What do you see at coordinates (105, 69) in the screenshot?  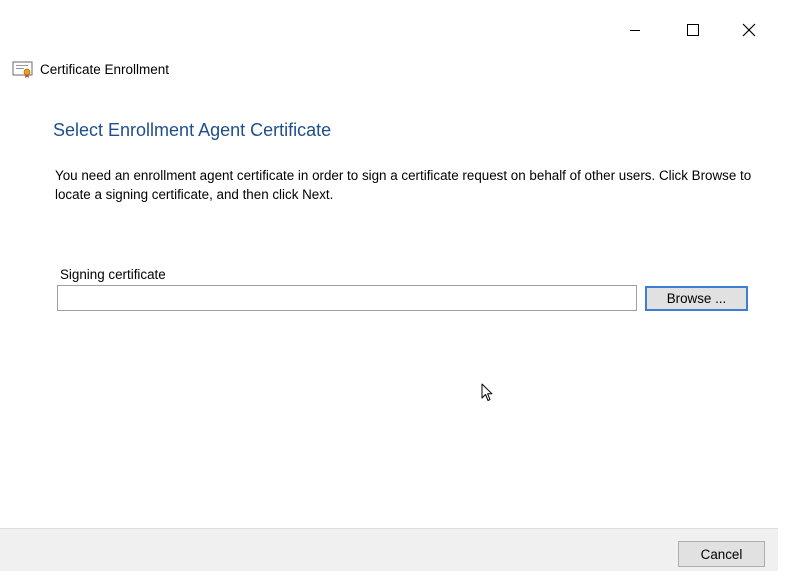 I see `wizard-title: Certificate Enrollment` at bounding box center [105, 69].